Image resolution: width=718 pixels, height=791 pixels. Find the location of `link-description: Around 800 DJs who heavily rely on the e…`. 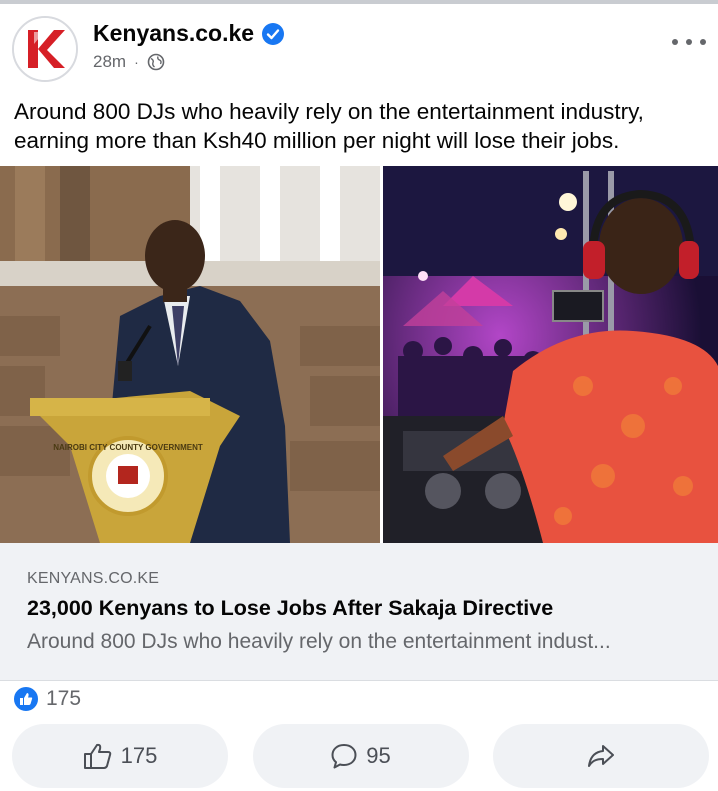

link-description: Around 800 DJs who heavily rely on the e… is located at coordinates (319, 641).